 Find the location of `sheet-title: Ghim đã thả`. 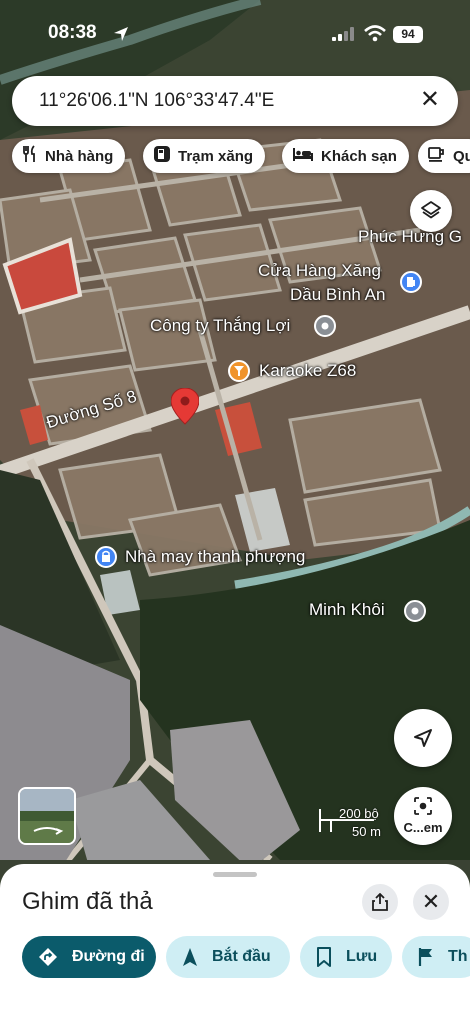

sheet-title: Ghim đã thả is located at coordinates (87, 901).